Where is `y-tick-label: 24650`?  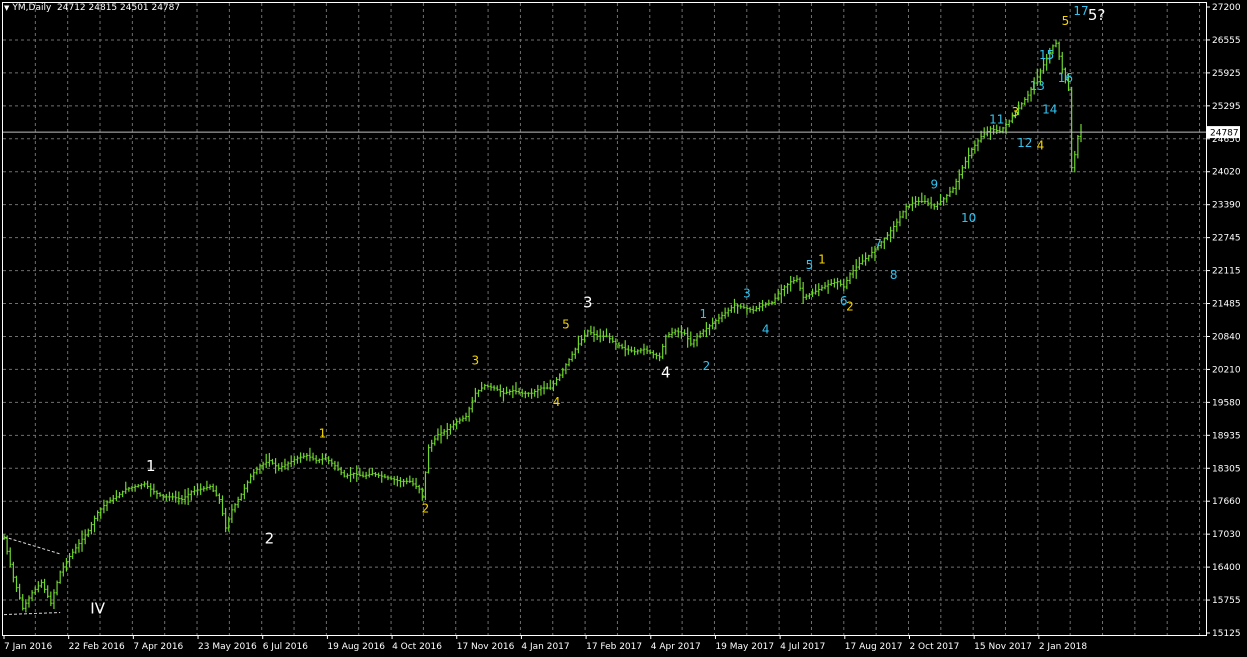
y-tick-label: 24650 is located at coordinates (1226, 140).